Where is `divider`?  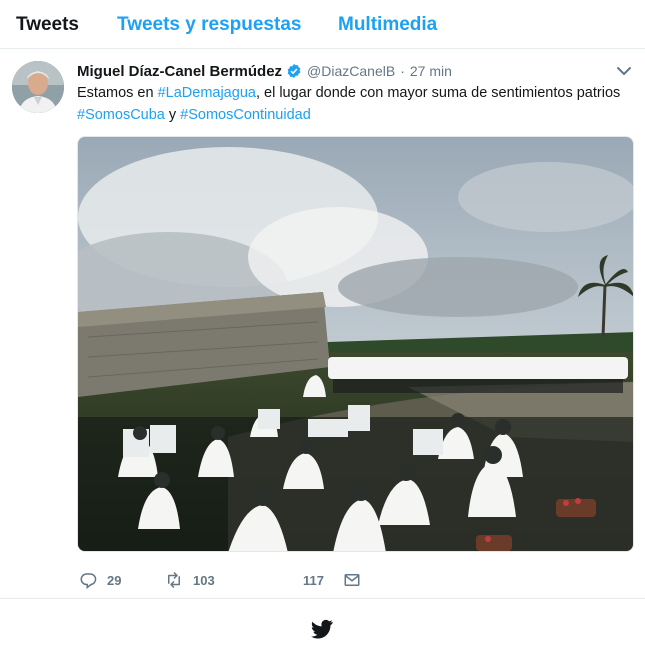 divider is located at coordinates (322, 598).